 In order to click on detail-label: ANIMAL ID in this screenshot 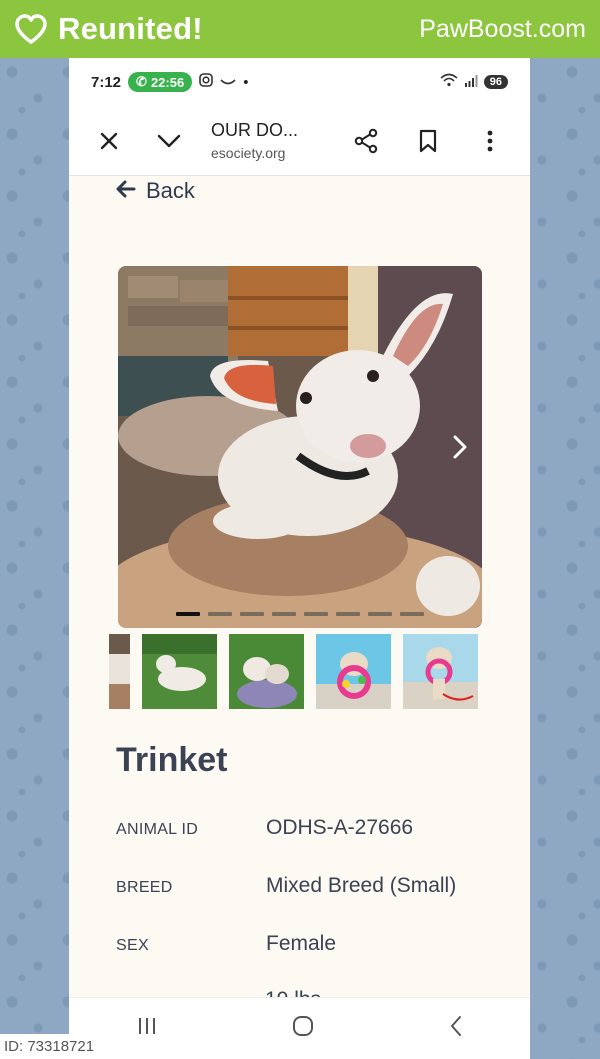, I will do `click(157, 829)`.